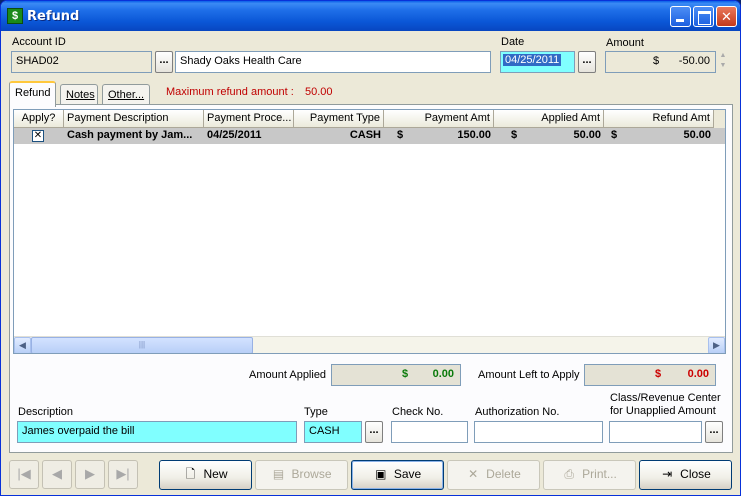 The height and width of the screenshot is (496, 741). Describe the element at coordinates (703, 16) in the screenshot. I see `maximize-button` at that location.